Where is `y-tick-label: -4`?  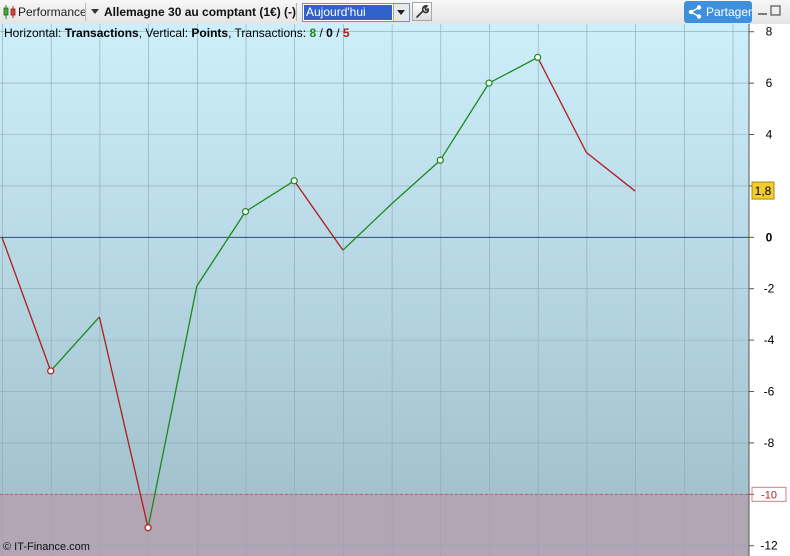
y-tick-label: -4 is located at coordinates (769, 340).